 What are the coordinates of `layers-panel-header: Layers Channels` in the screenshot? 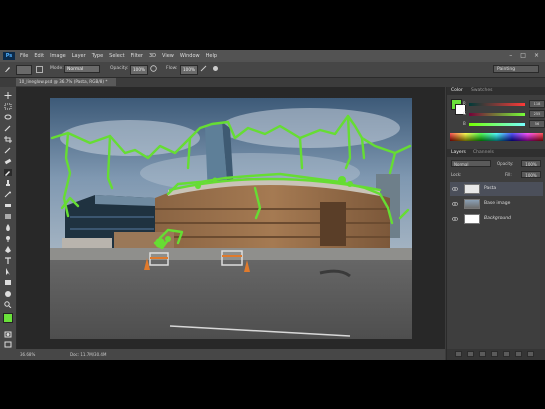 It's located at (496, 153).